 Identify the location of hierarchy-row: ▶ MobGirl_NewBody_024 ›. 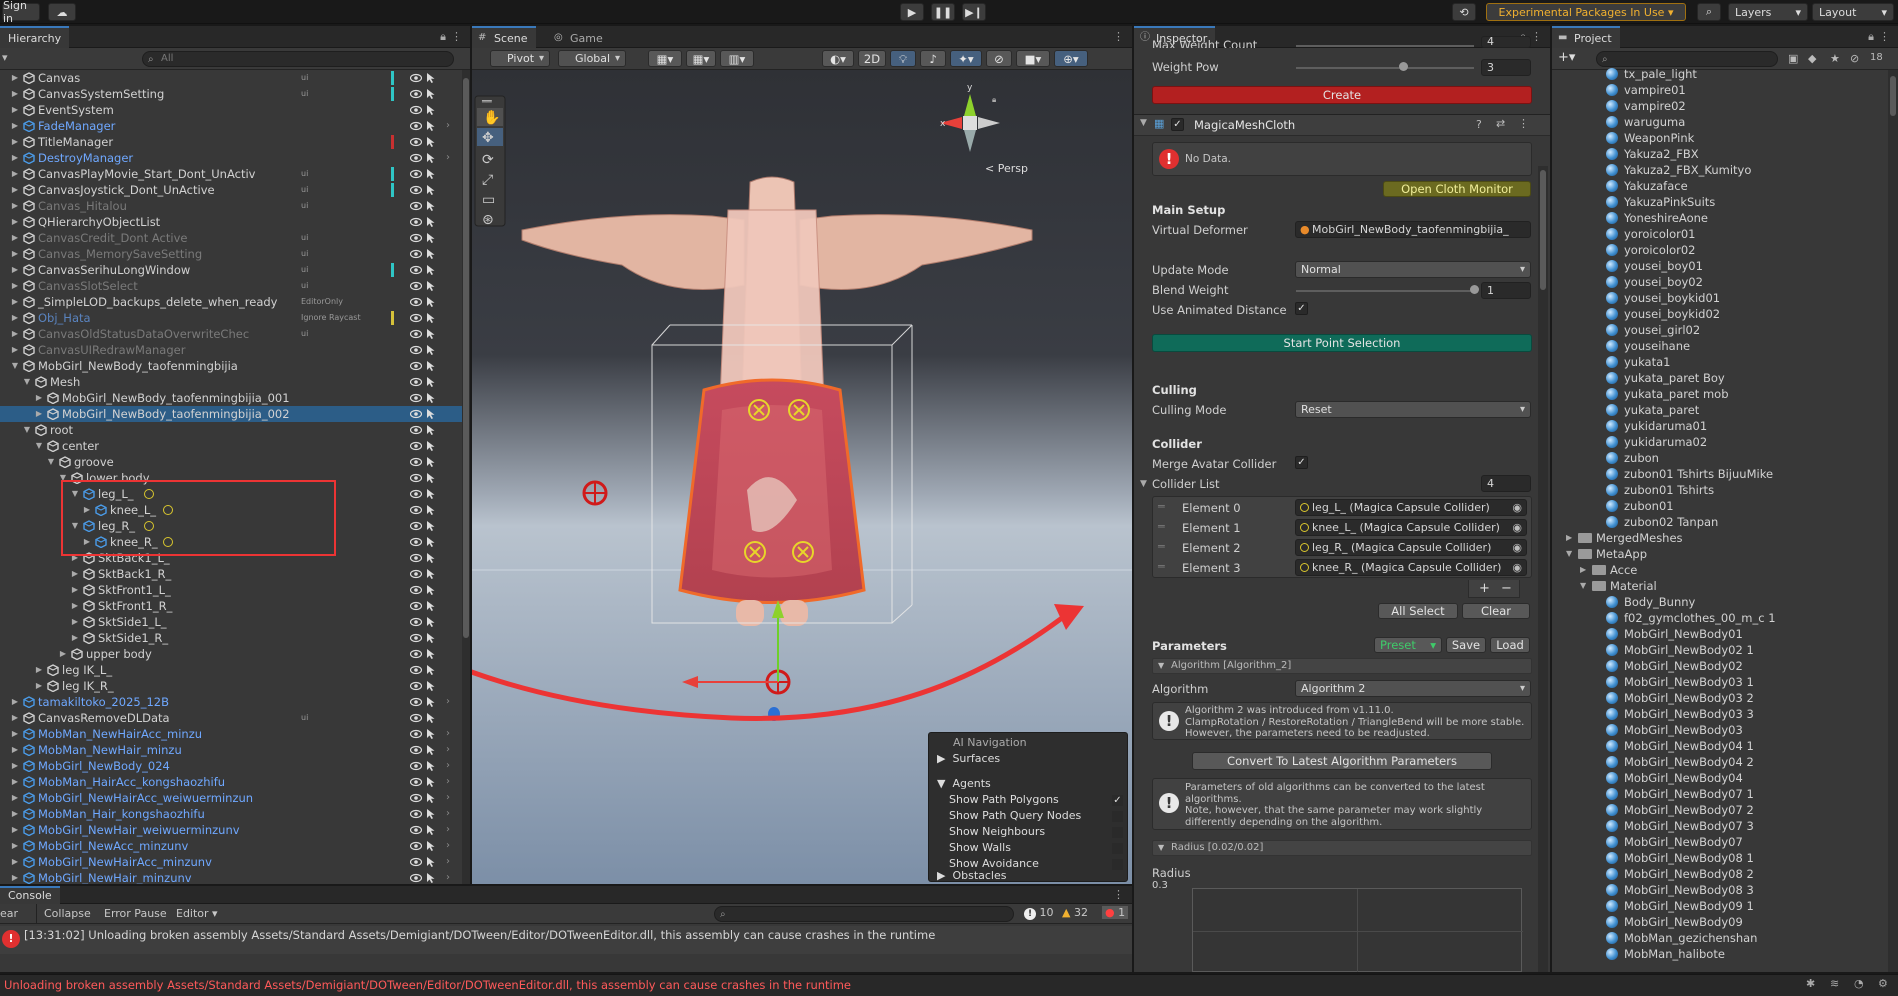
(231, 766).